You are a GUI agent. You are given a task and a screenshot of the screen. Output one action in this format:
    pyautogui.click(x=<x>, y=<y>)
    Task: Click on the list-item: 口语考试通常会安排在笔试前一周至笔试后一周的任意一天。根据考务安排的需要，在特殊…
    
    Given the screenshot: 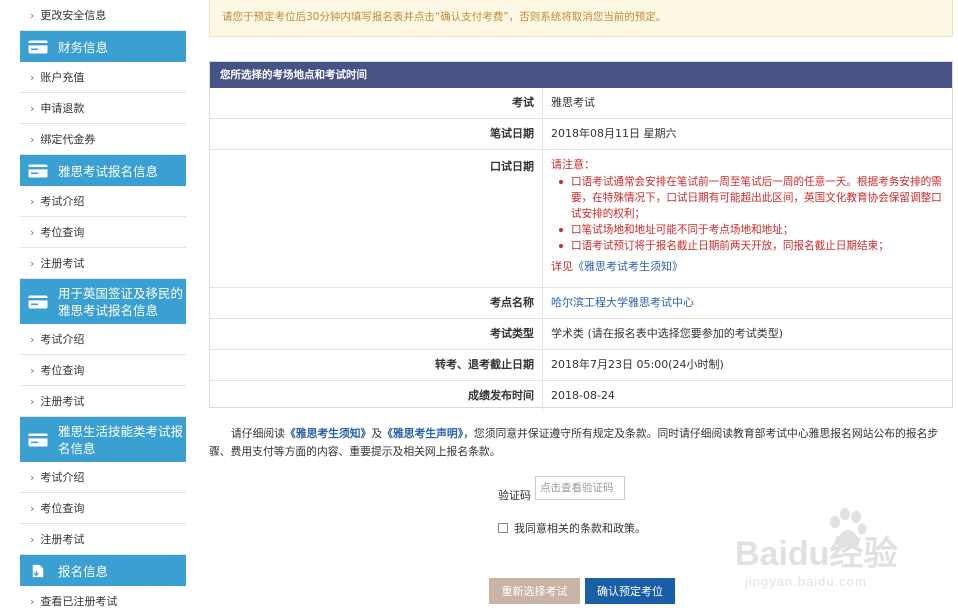 What is the action you would take?
    pyautogui.click(x=749, y=198)
    